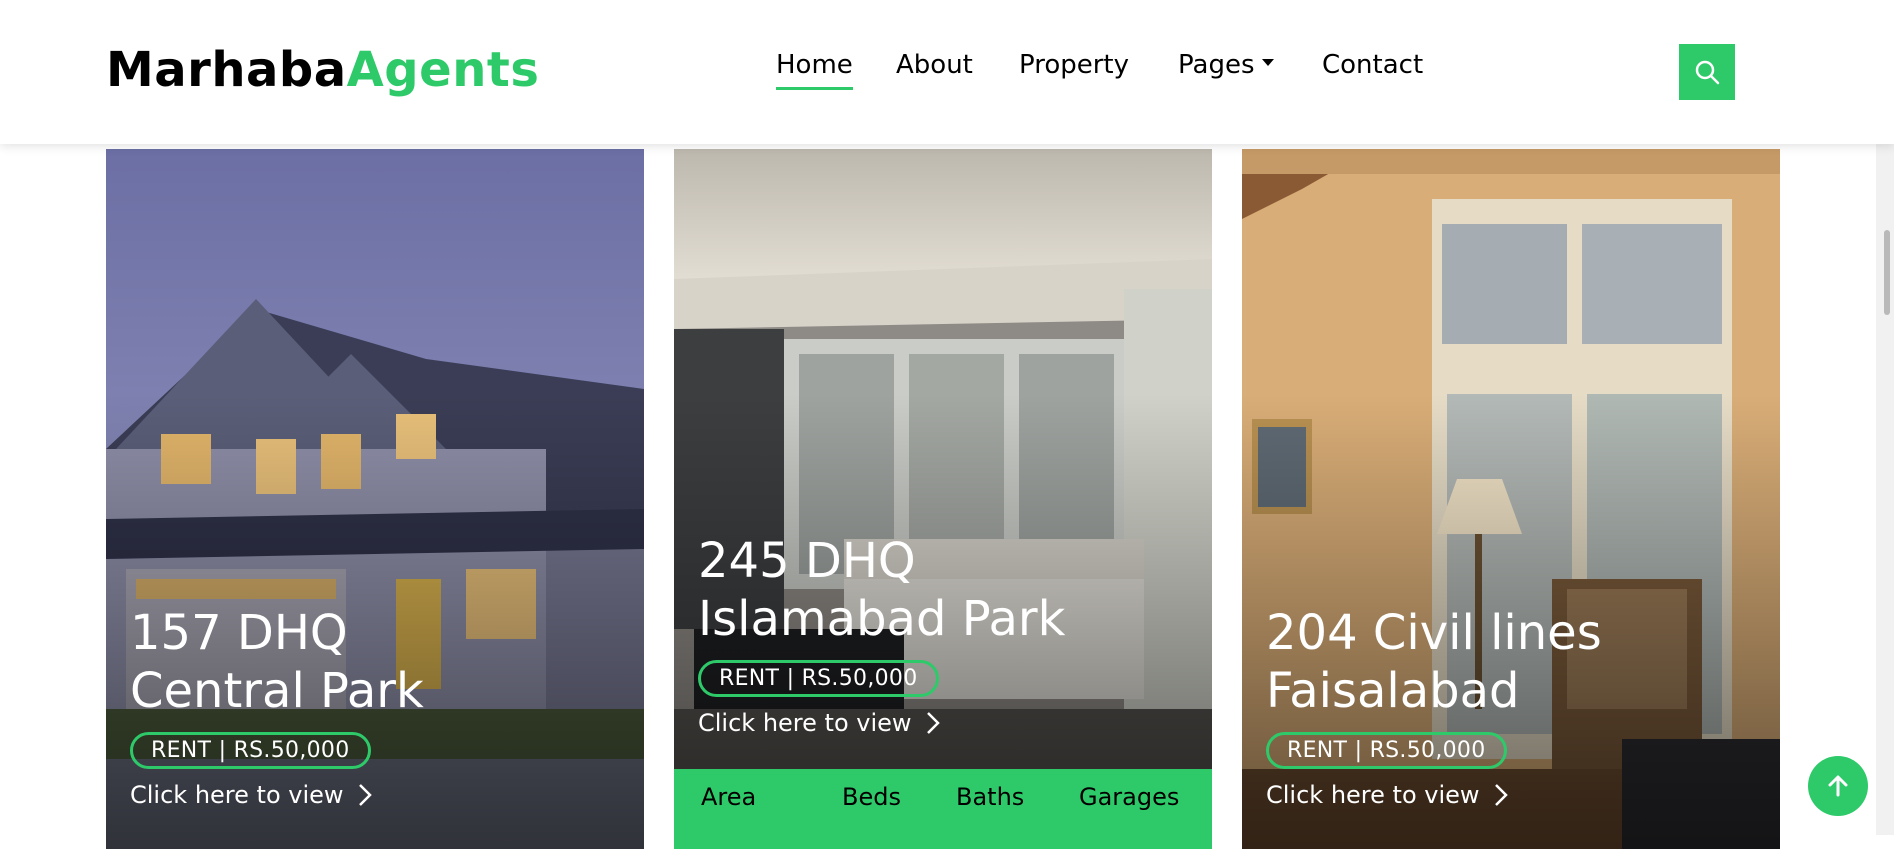 This screenshot has width=1894, height=849. I want to click on property-title: 245 DHQ Islamabad Park, so click(943, 590).